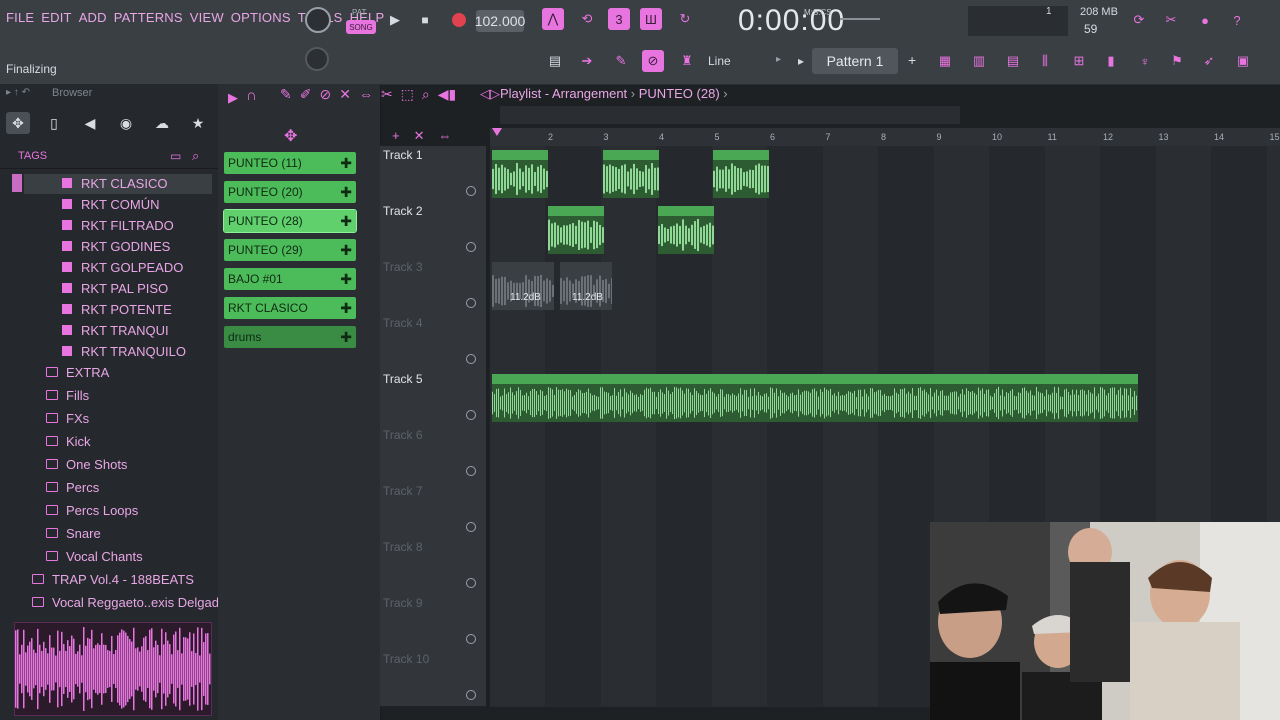 The height and width of the screenshot is (720, 1280). What do you see at coordinates (419, 136) in the screenshot?
I see `remove-track-icon: ✕` at bounding box center [419, 136].